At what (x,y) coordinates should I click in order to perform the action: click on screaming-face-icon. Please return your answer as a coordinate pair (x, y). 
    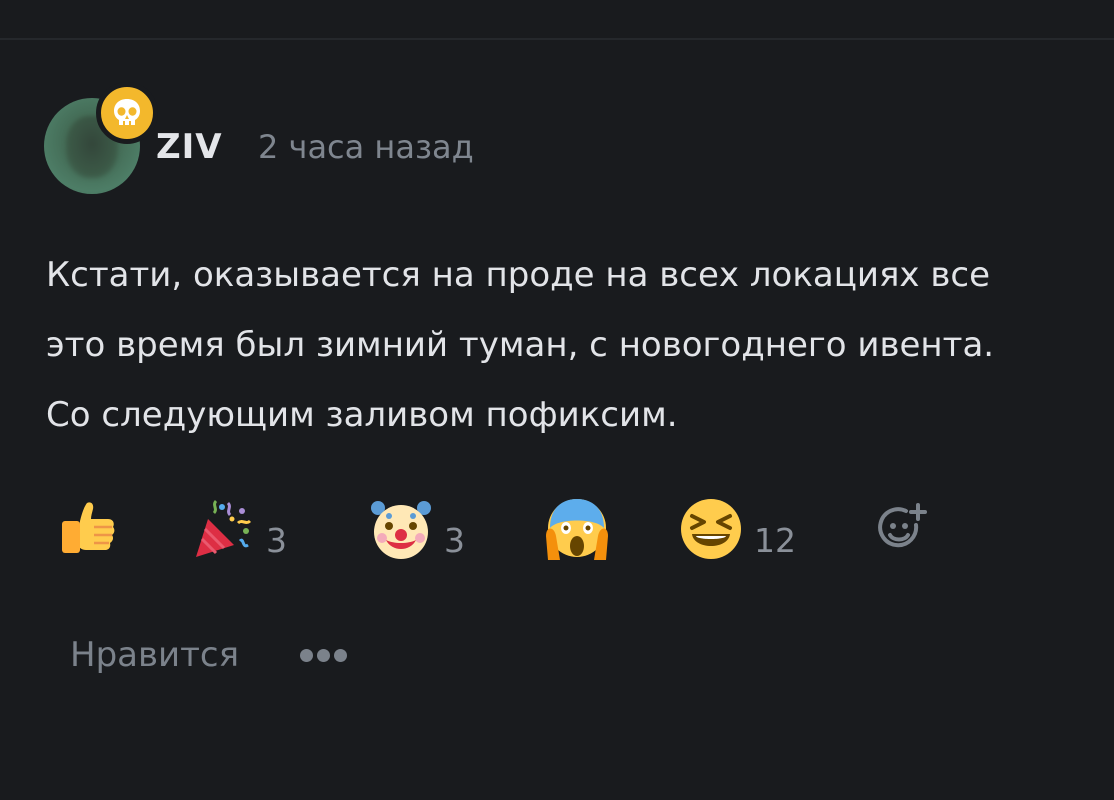
    Looking at the image, I should click on (577, 529).